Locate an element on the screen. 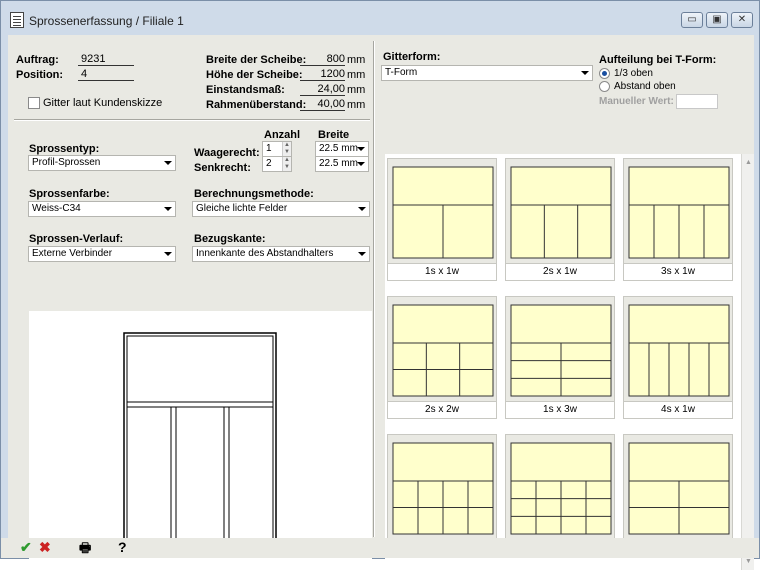  preview-horizontal-bar is located at coordinates (200, 404).